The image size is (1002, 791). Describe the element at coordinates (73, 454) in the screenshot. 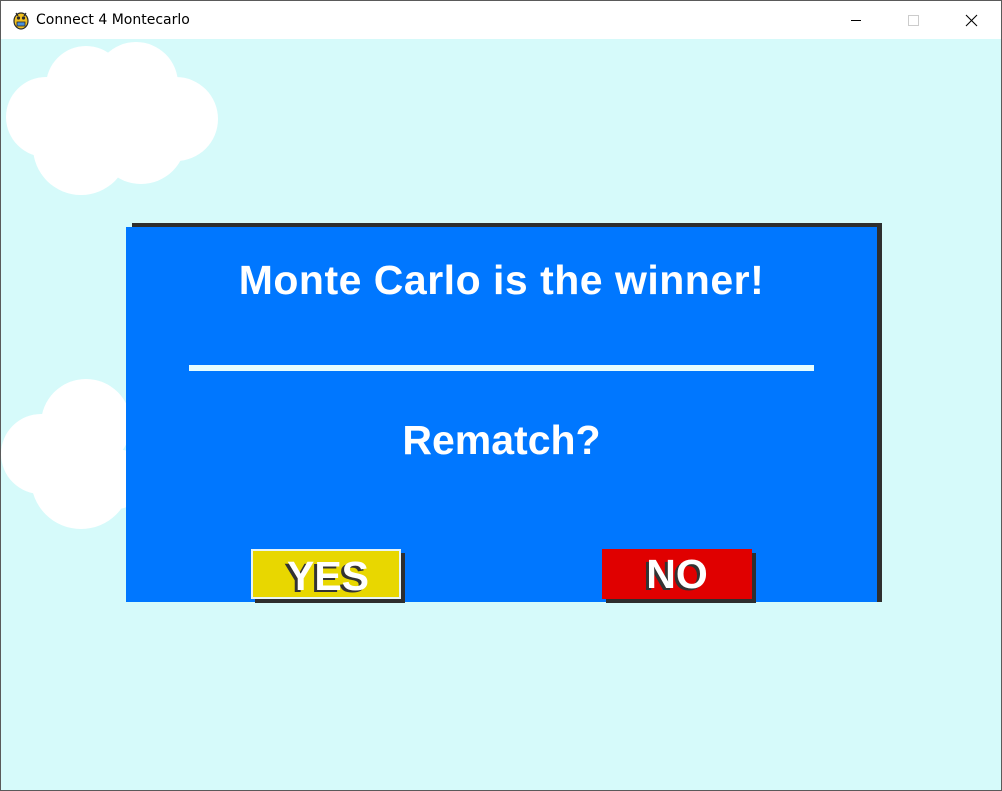

I see `cloud-left` at that location.